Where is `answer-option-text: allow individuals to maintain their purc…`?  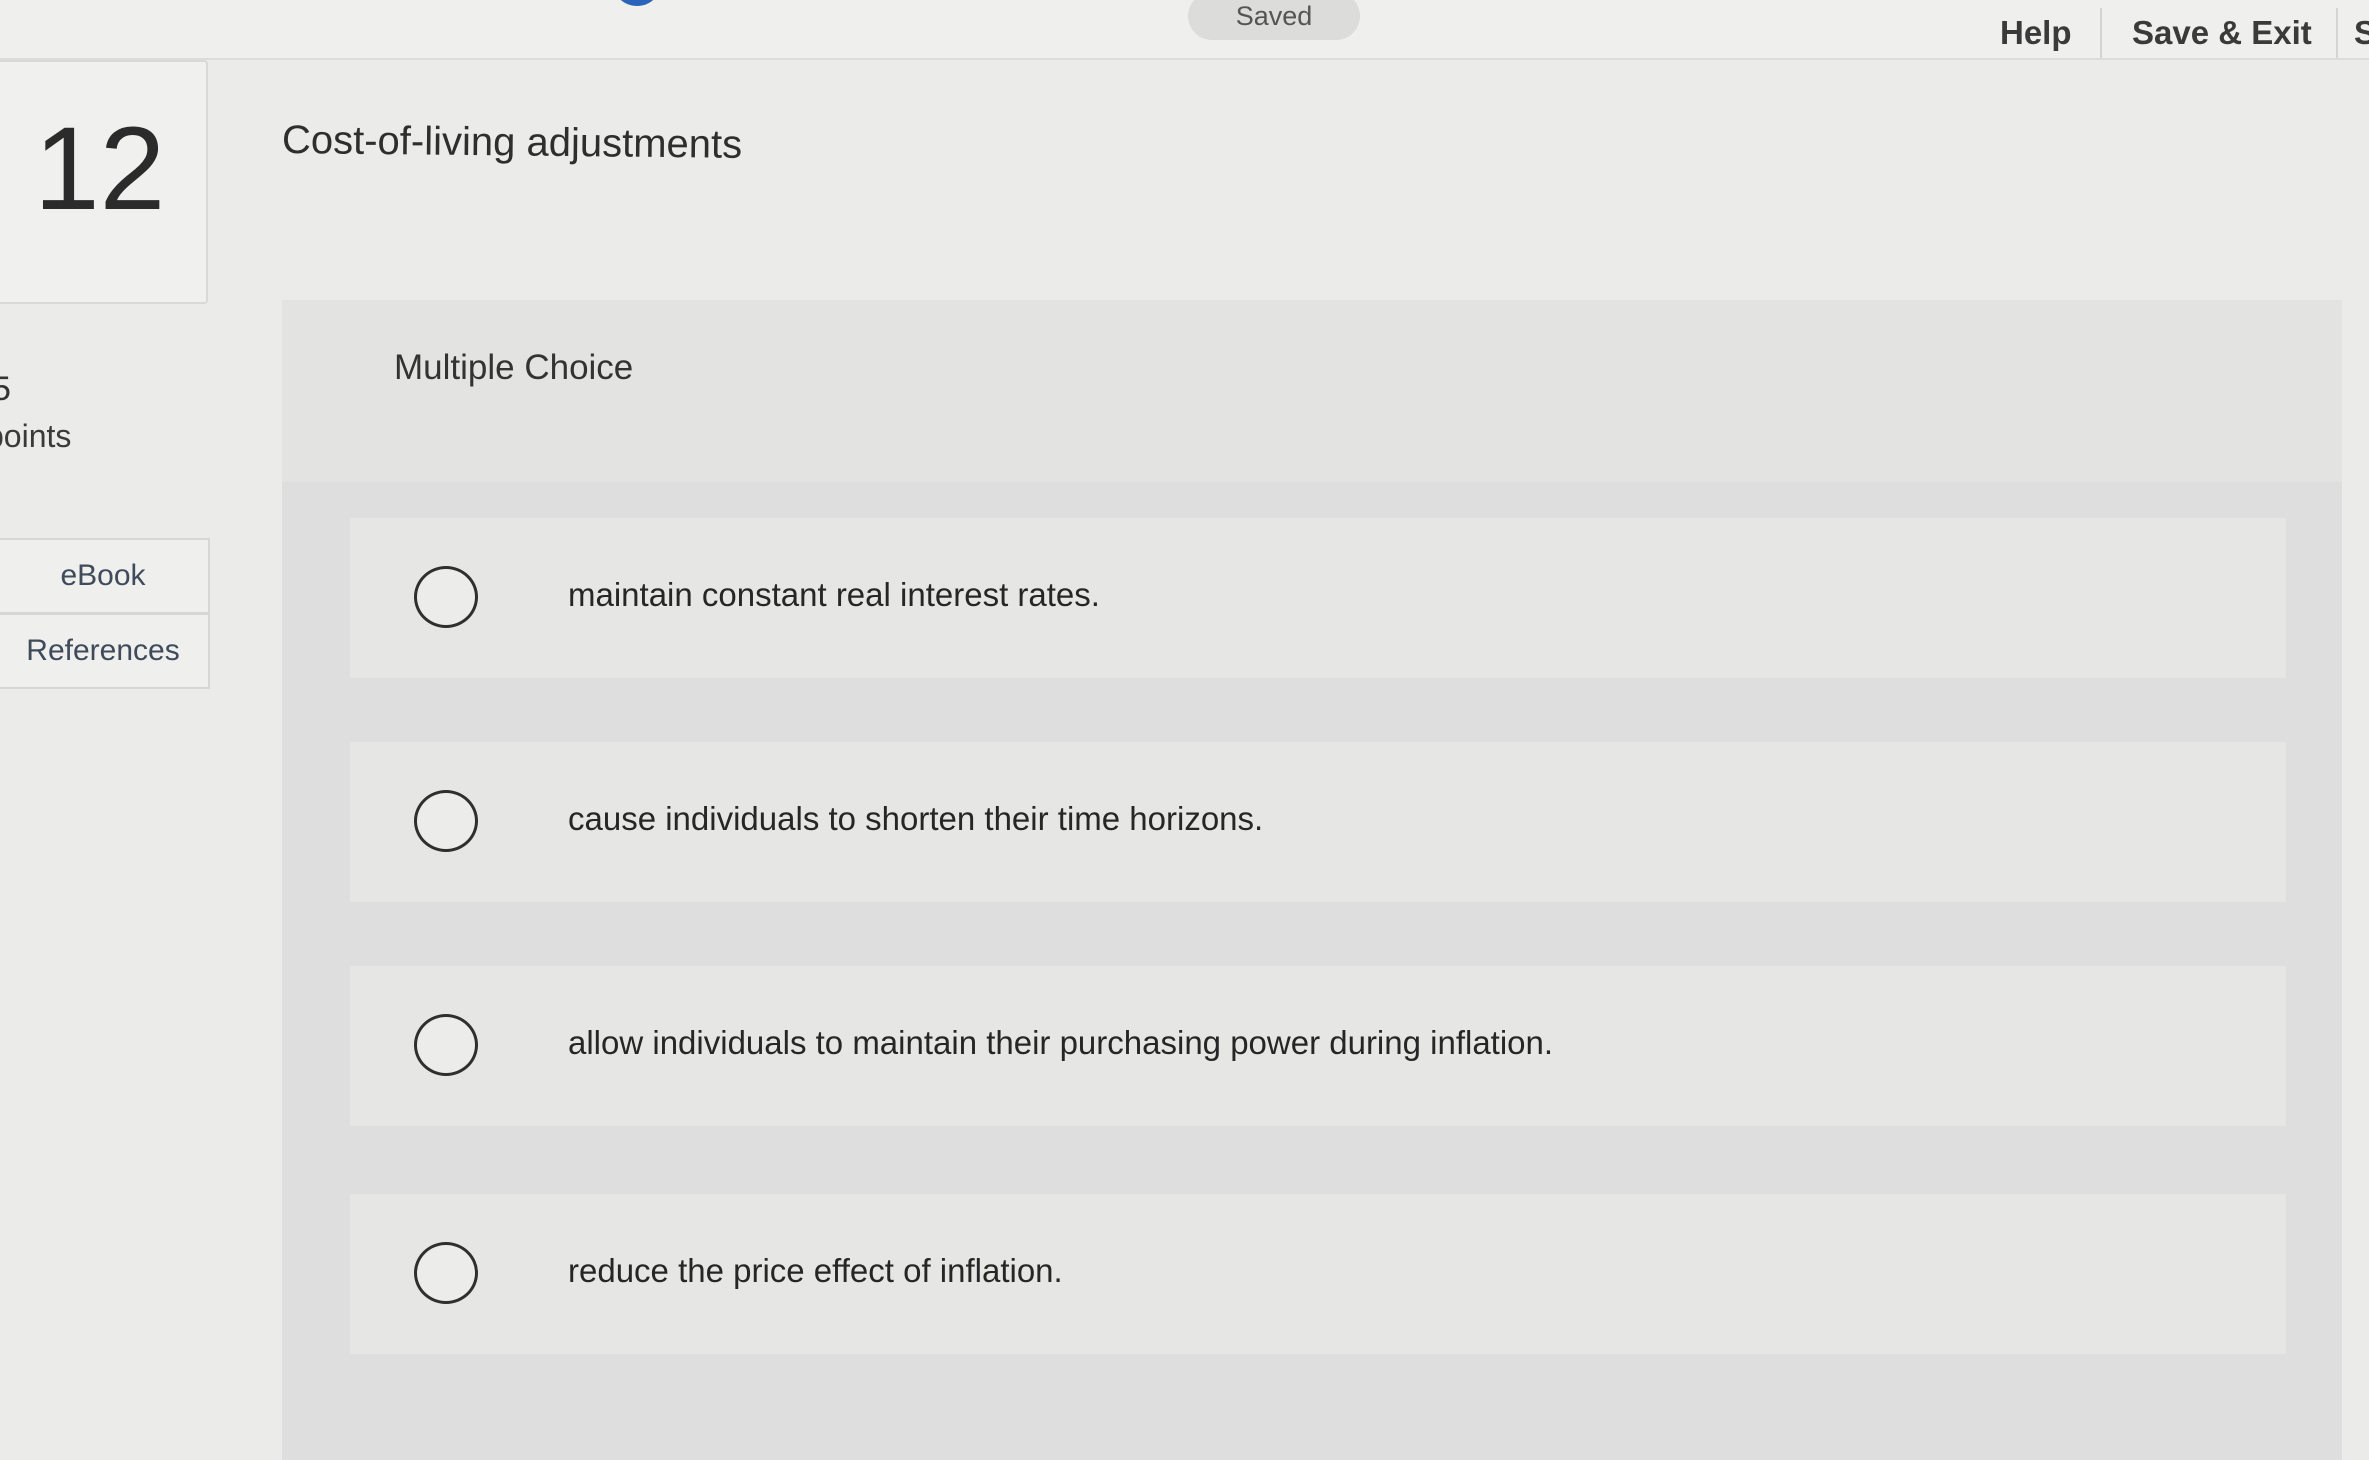 answer-option-text: allow individuals to maintain their purc… is located at coordinates (1061, 1042).